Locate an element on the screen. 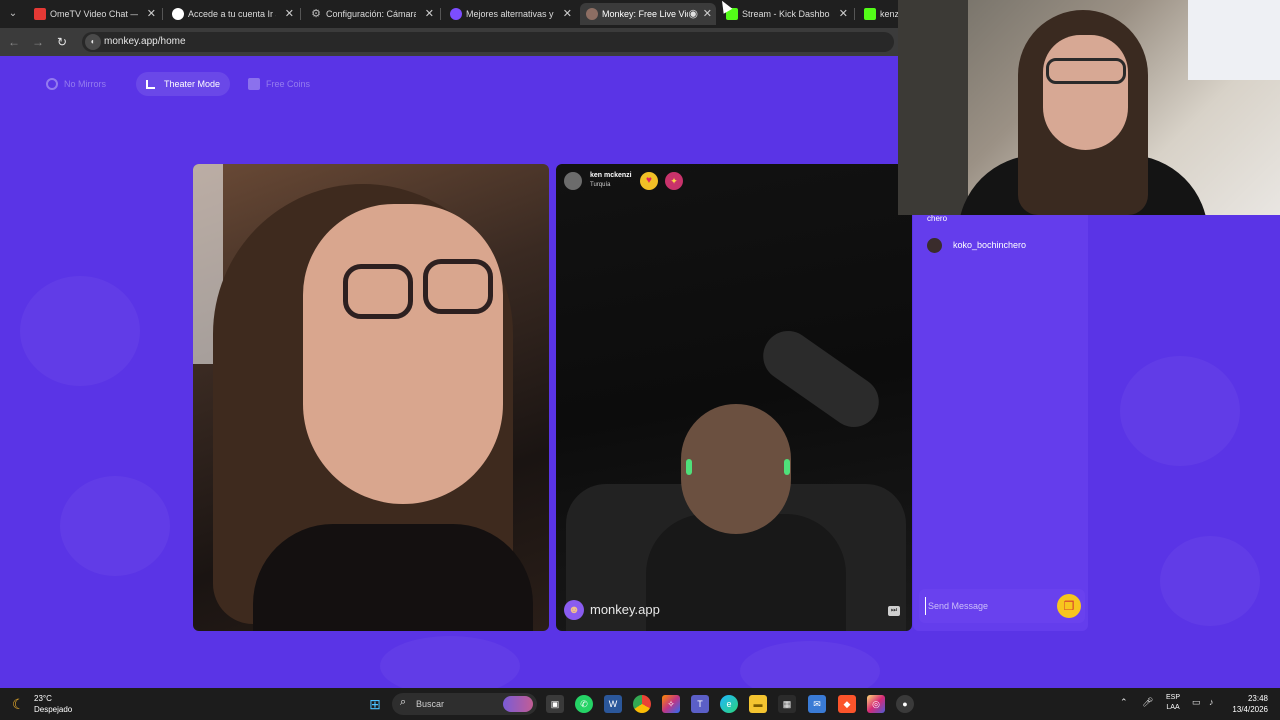  gear-icon: ⚙ is located at coordinates (316, 14).